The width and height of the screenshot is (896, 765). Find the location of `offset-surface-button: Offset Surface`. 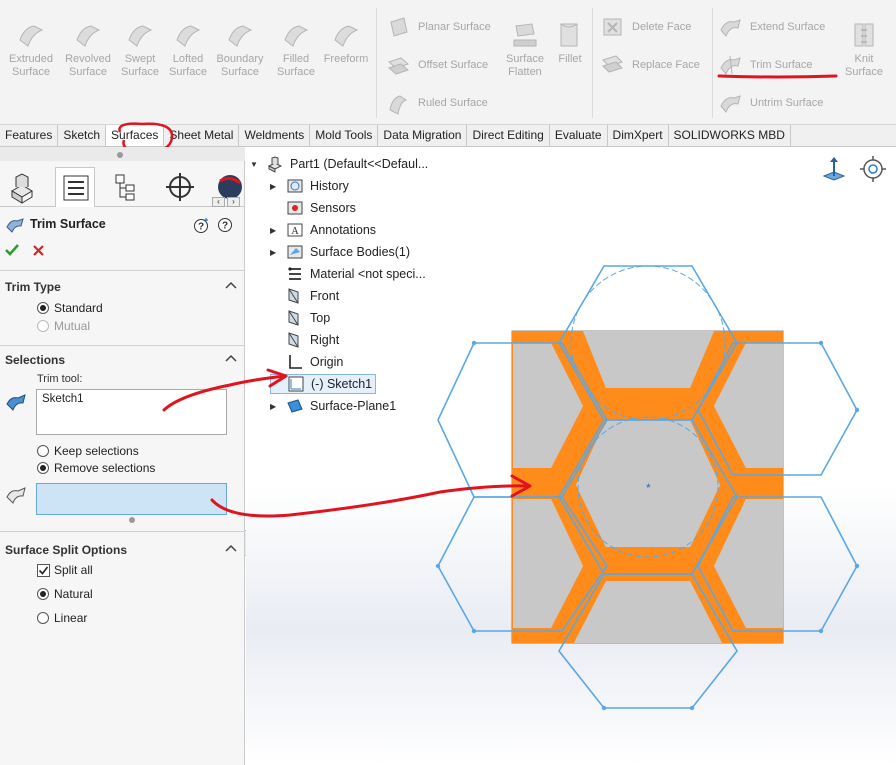

offset-surface-button: Offset Surface is located at coordinates (437, 65).